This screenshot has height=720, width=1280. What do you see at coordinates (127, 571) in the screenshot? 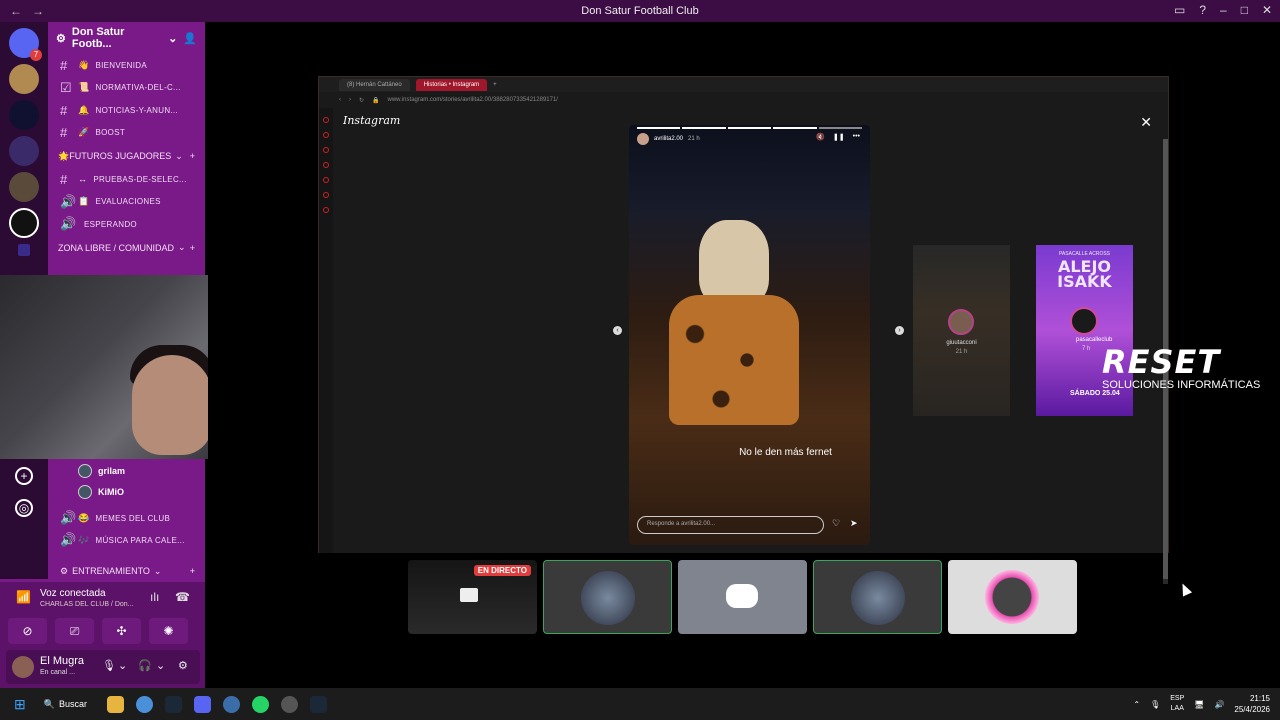
I see `category-entrenamiento: ⚙ ENTRENAMIENTO ⌄ +` at bounding box center [127, 571].